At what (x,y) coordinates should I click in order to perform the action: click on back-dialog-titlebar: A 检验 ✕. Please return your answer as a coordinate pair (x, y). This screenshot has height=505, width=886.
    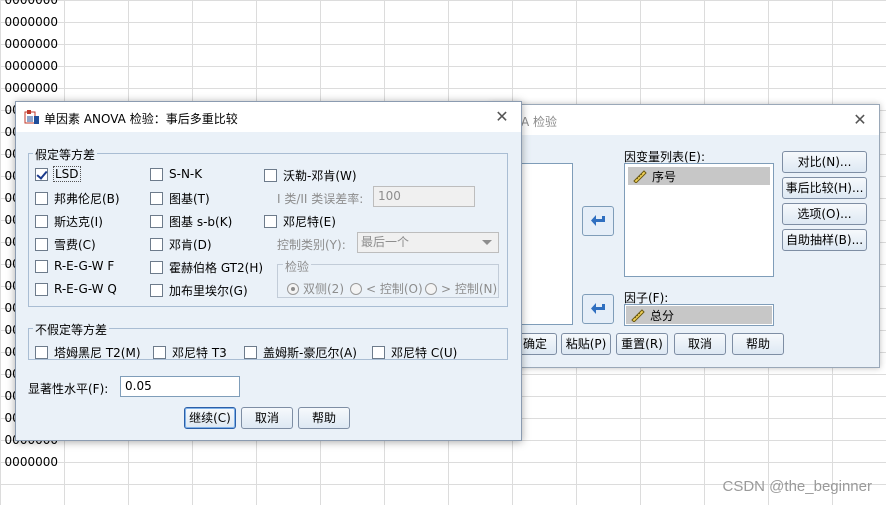
    Looking at the image, I should click on (685, 120).